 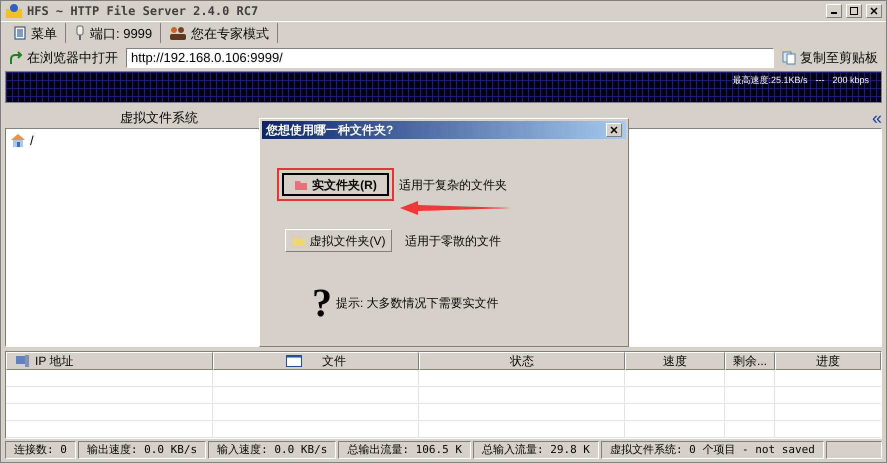 What do you see at coordinates (294, 361) in the screenshot?
I see `window-icon` at bounding box center [294, 361].